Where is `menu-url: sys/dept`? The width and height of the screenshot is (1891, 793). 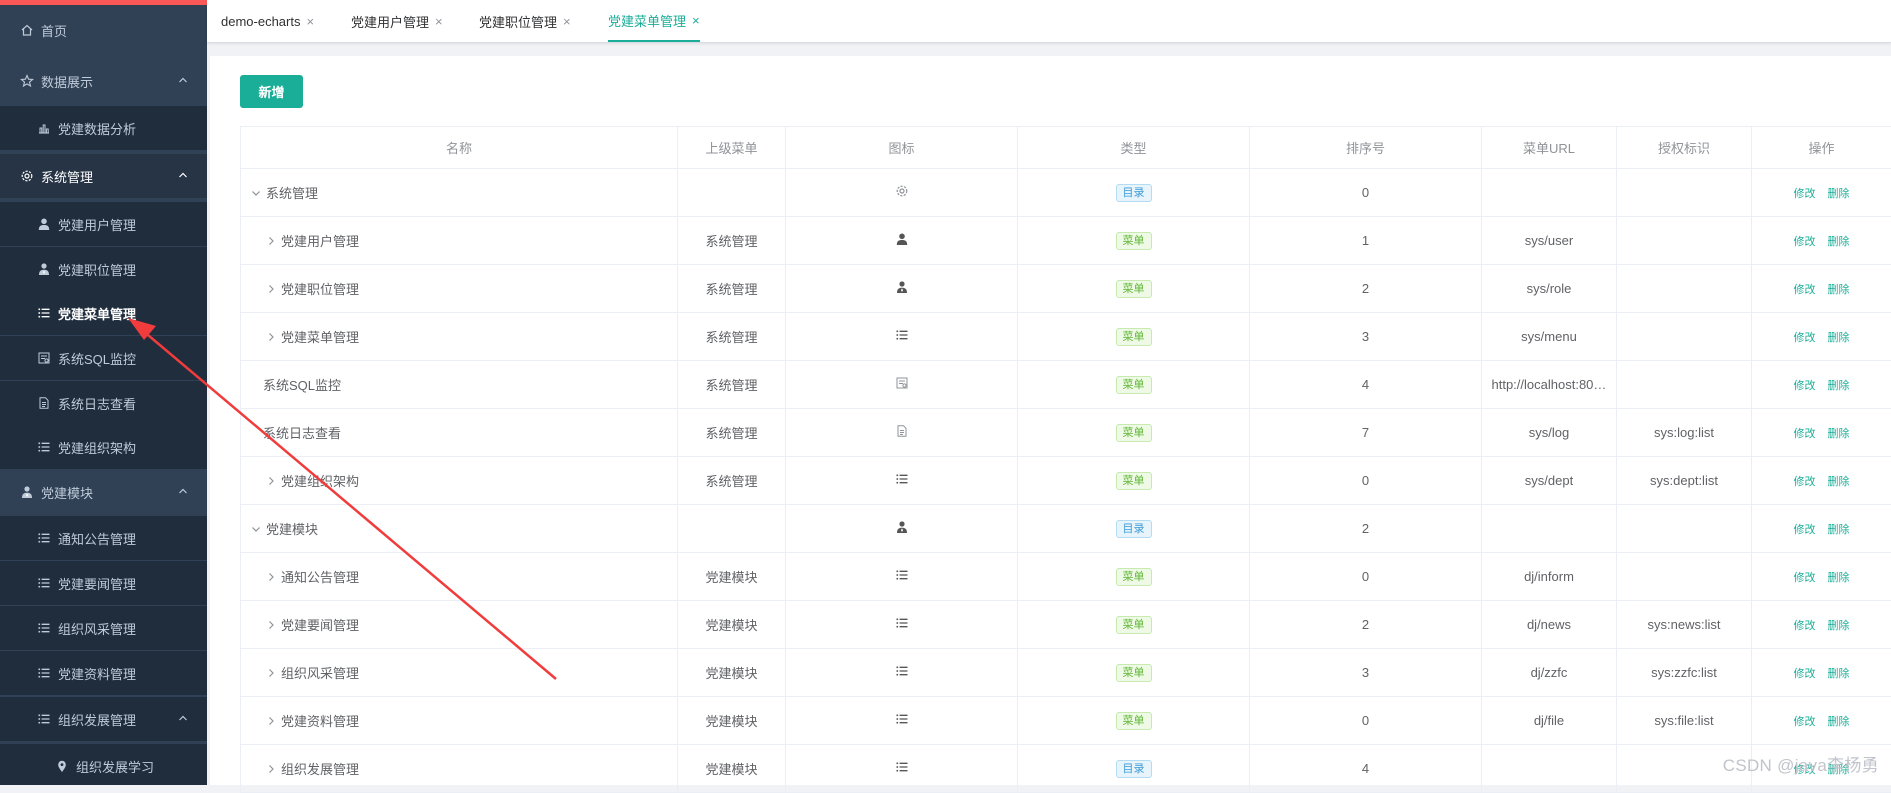
menu-url: sys/dept is located at coordinates (1549, 480).